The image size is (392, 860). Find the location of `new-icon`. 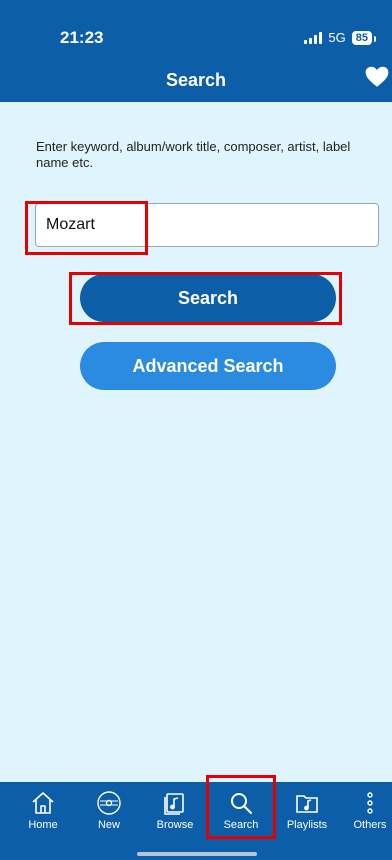

new-icon is located at coordinates (109, 803).